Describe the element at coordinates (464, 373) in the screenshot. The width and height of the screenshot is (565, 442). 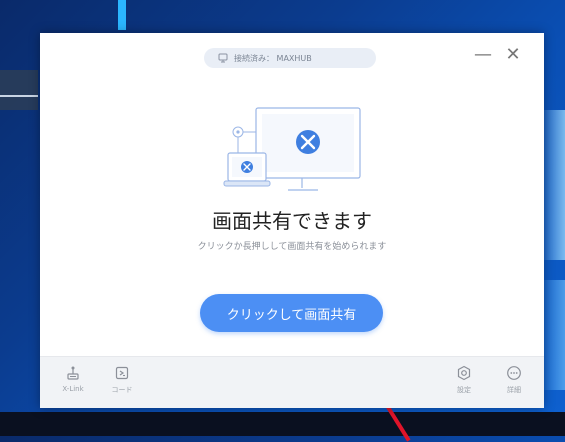
I see `settings-icon` at that location.